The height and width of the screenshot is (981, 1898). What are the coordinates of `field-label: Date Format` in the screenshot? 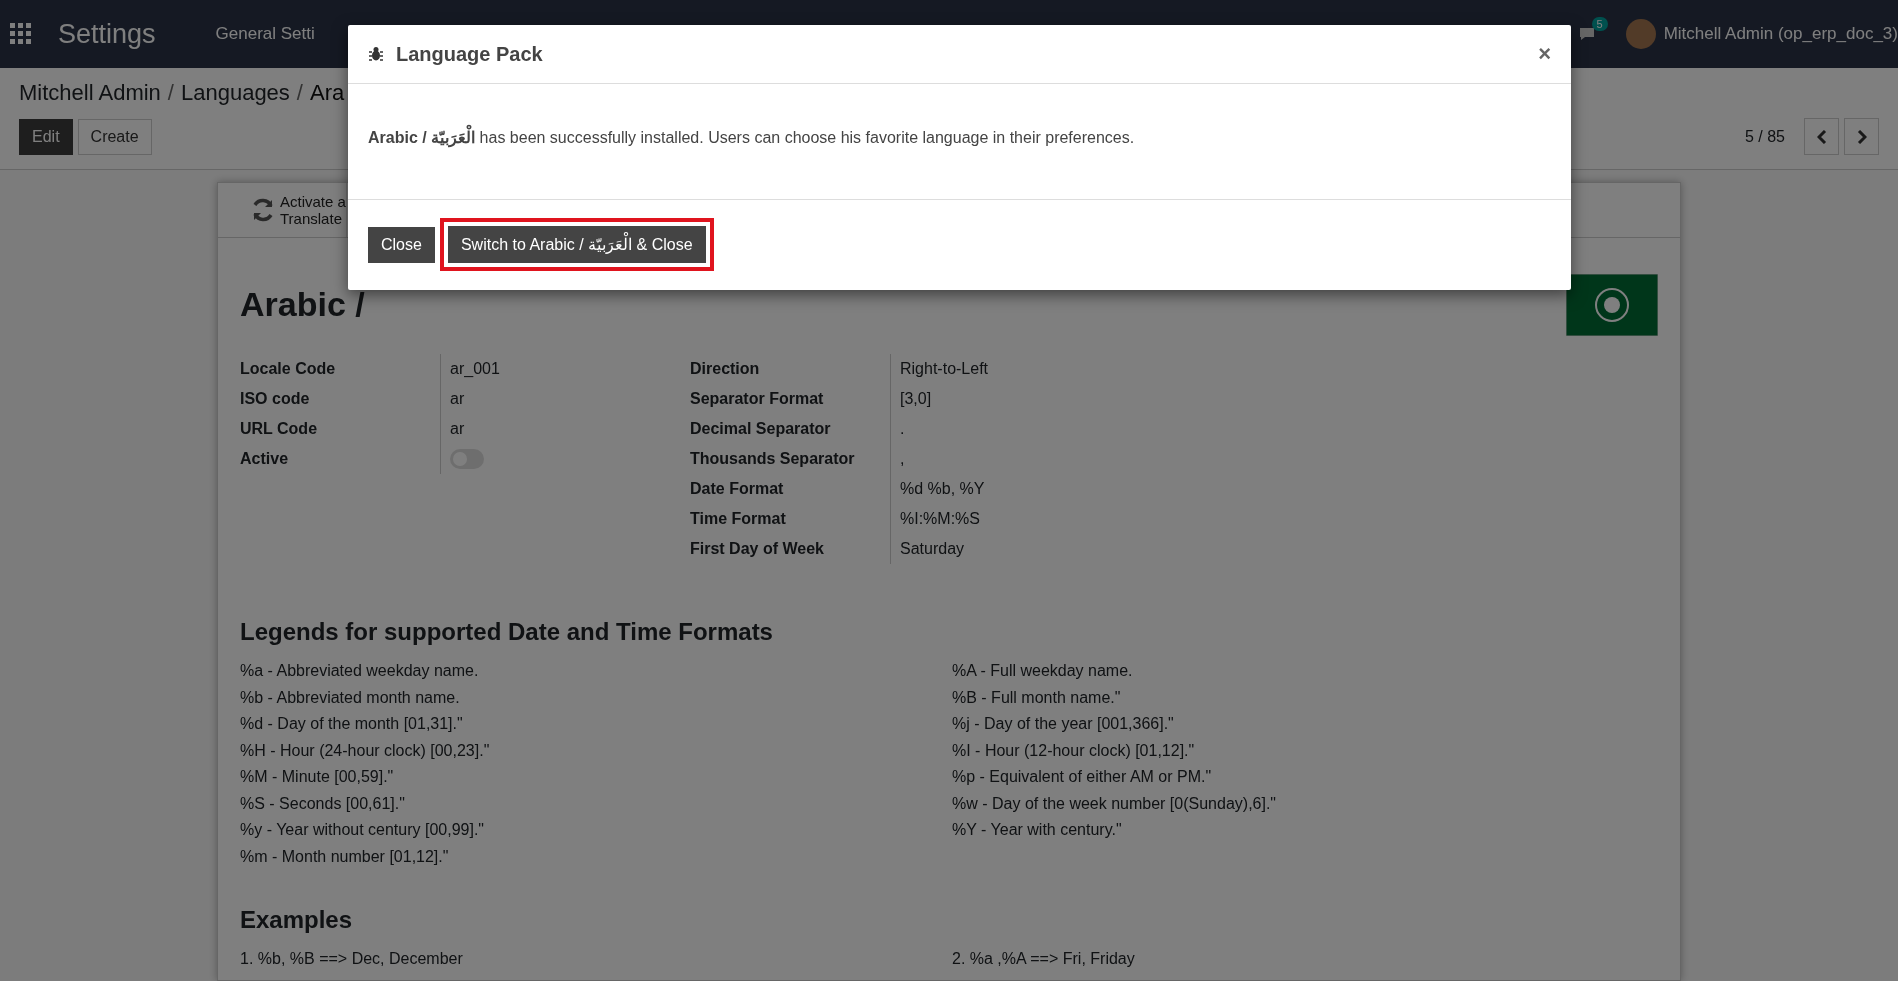 It's located at (737, 489).